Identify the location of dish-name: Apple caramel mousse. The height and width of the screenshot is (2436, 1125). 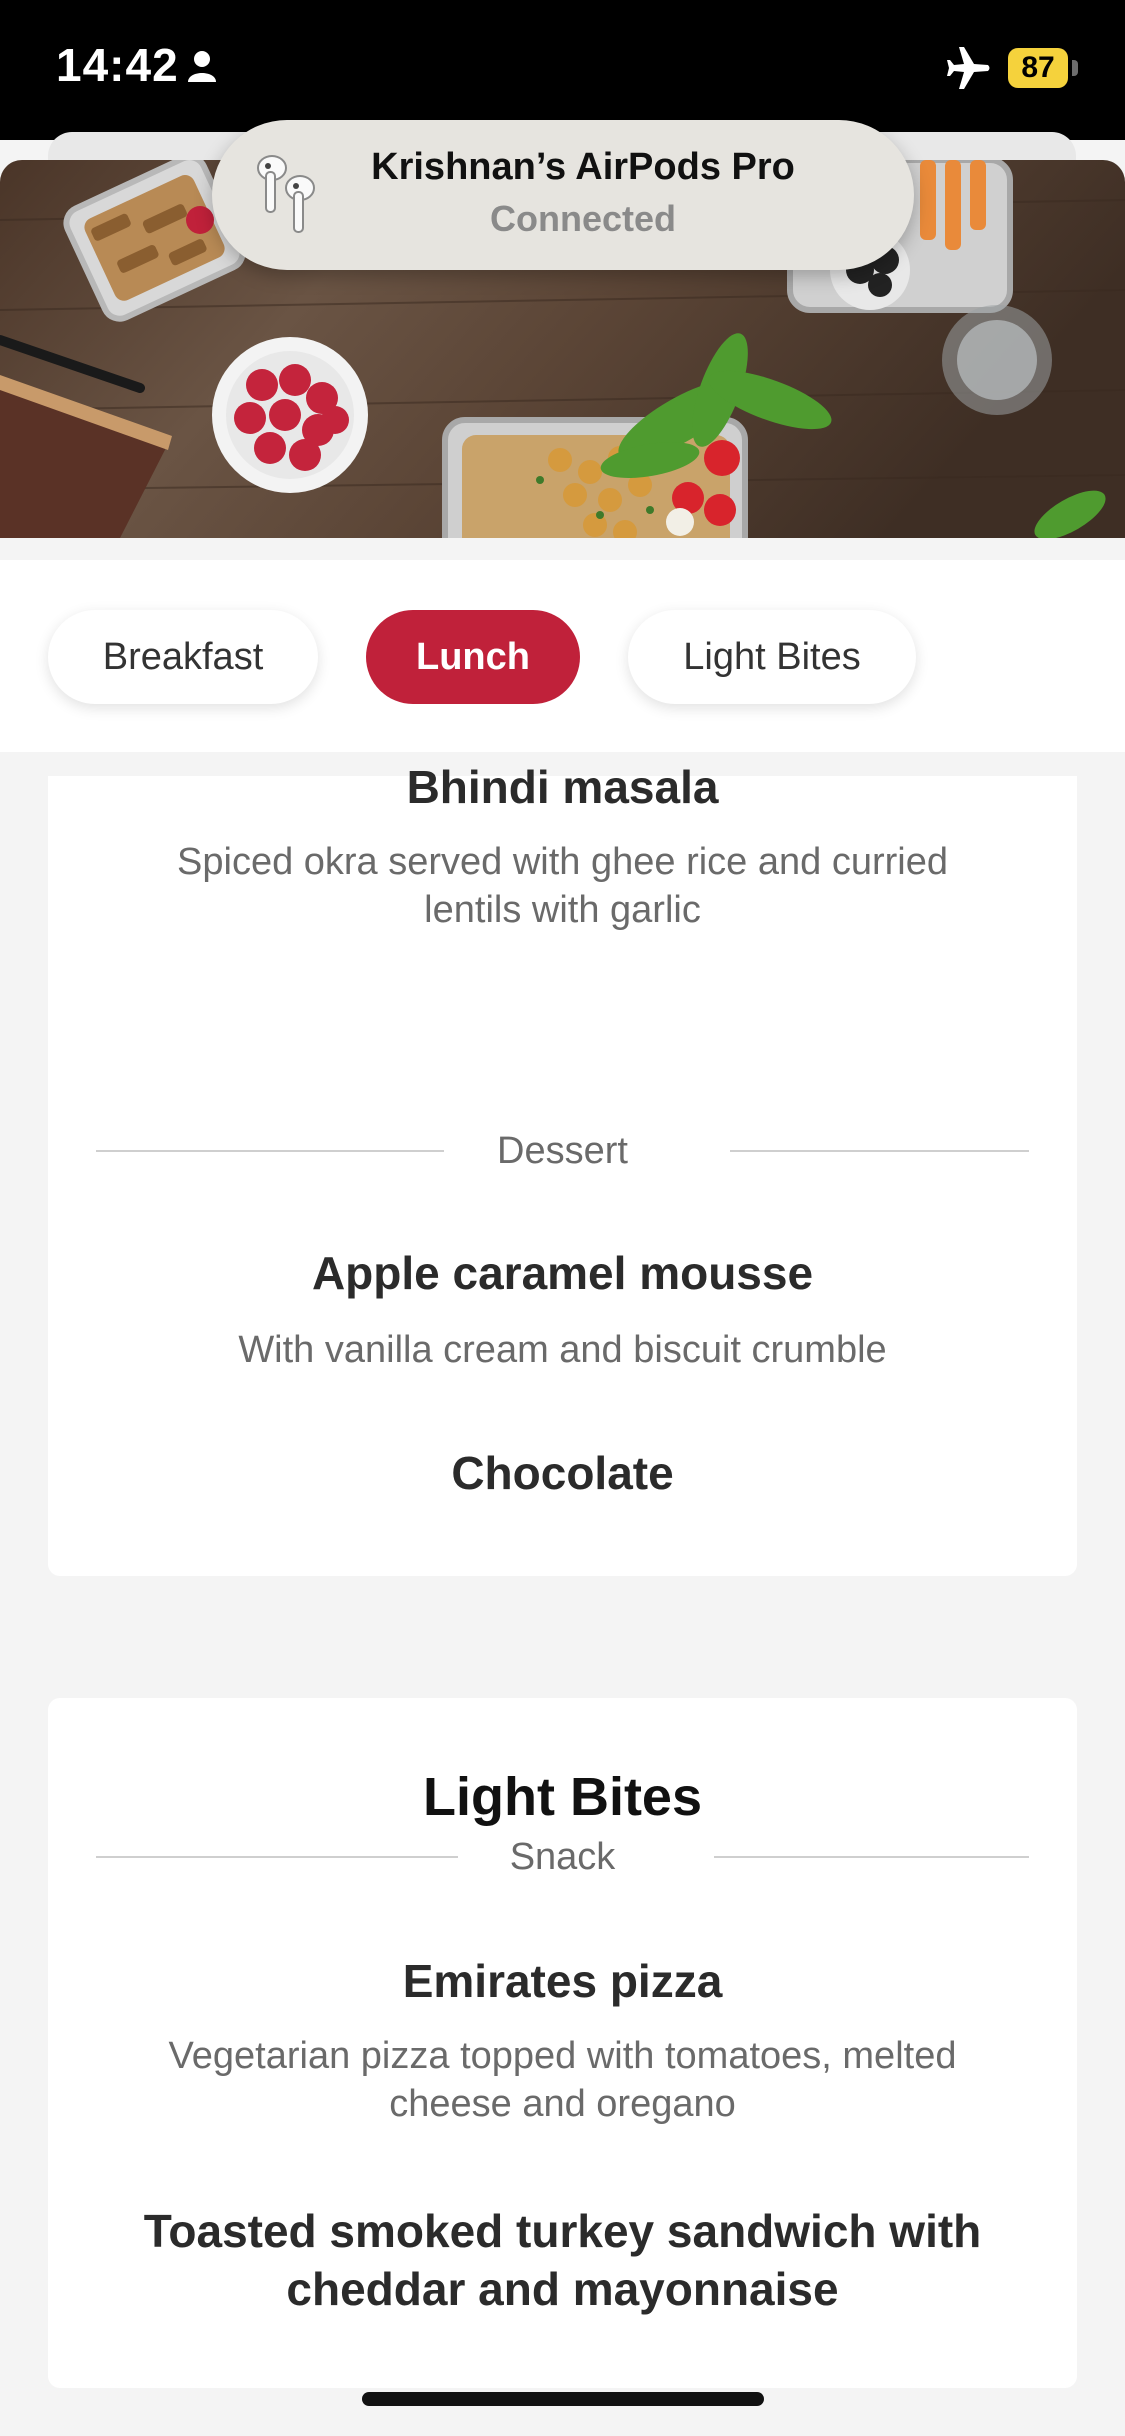
(562, 1273).